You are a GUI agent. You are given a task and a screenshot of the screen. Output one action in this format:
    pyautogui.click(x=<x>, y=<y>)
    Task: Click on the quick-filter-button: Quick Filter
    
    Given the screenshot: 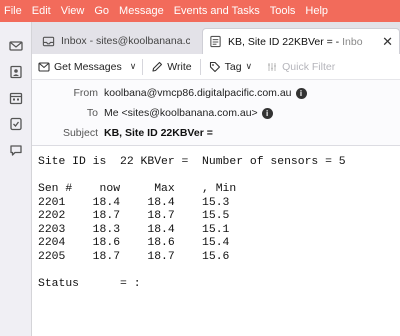 What is the action you would take?
    pyautogui.click(x=300, y=67)
    